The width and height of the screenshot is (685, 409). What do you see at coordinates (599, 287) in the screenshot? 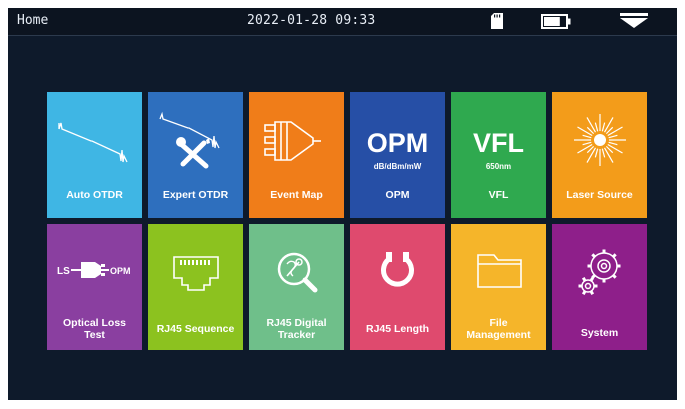
I see `tile-system: System` at bounding box center [599, 287].